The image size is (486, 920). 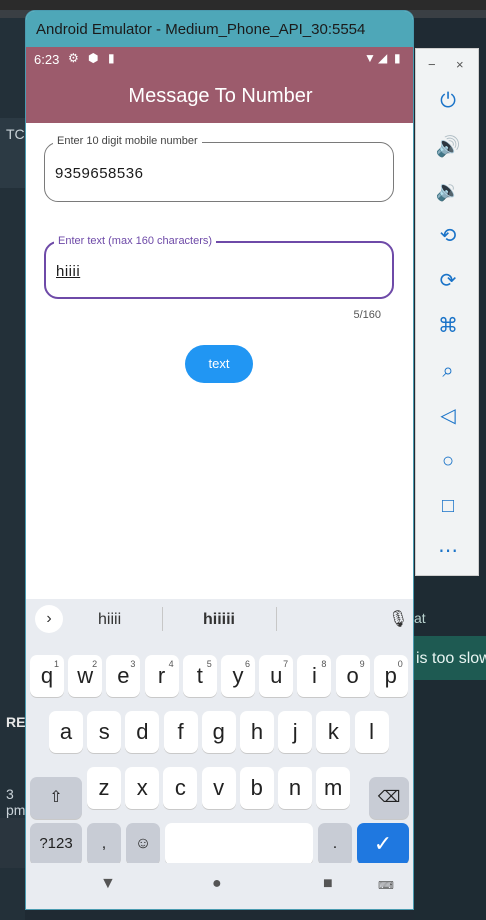 What do you see at coordinates (143, 844) in the screenshot?
I see `emoji-icon: ☺` at bounding box center [143, 844].